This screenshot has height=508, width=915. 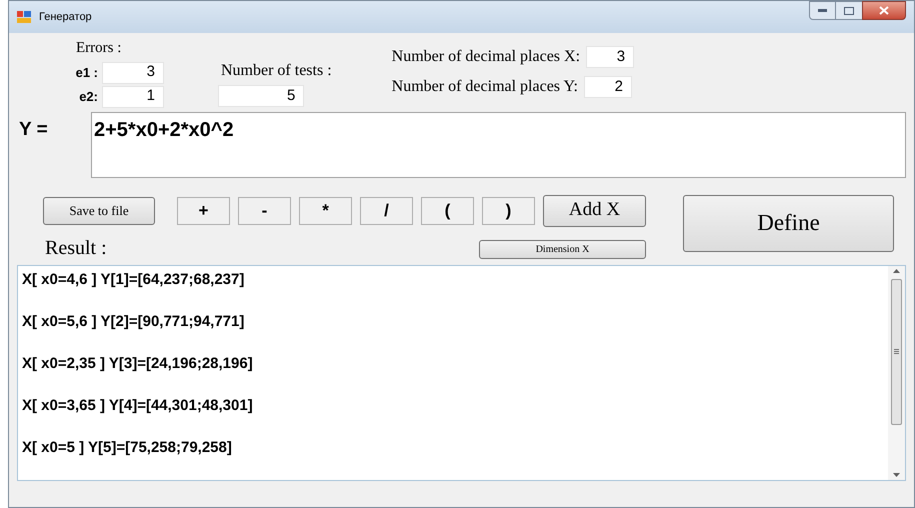 What do you see at coordinates (896, 474) in the screenshot?
I see `scroll-down-icon` at bounding box center [896, 474].